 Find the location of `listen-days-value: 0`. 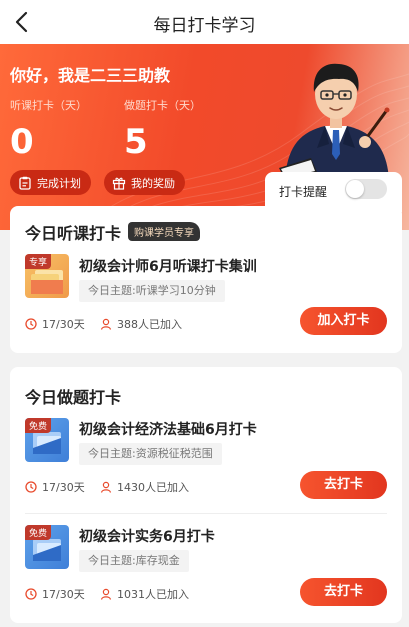

listen-days-value: 0 is located at coordinates (22, 142).